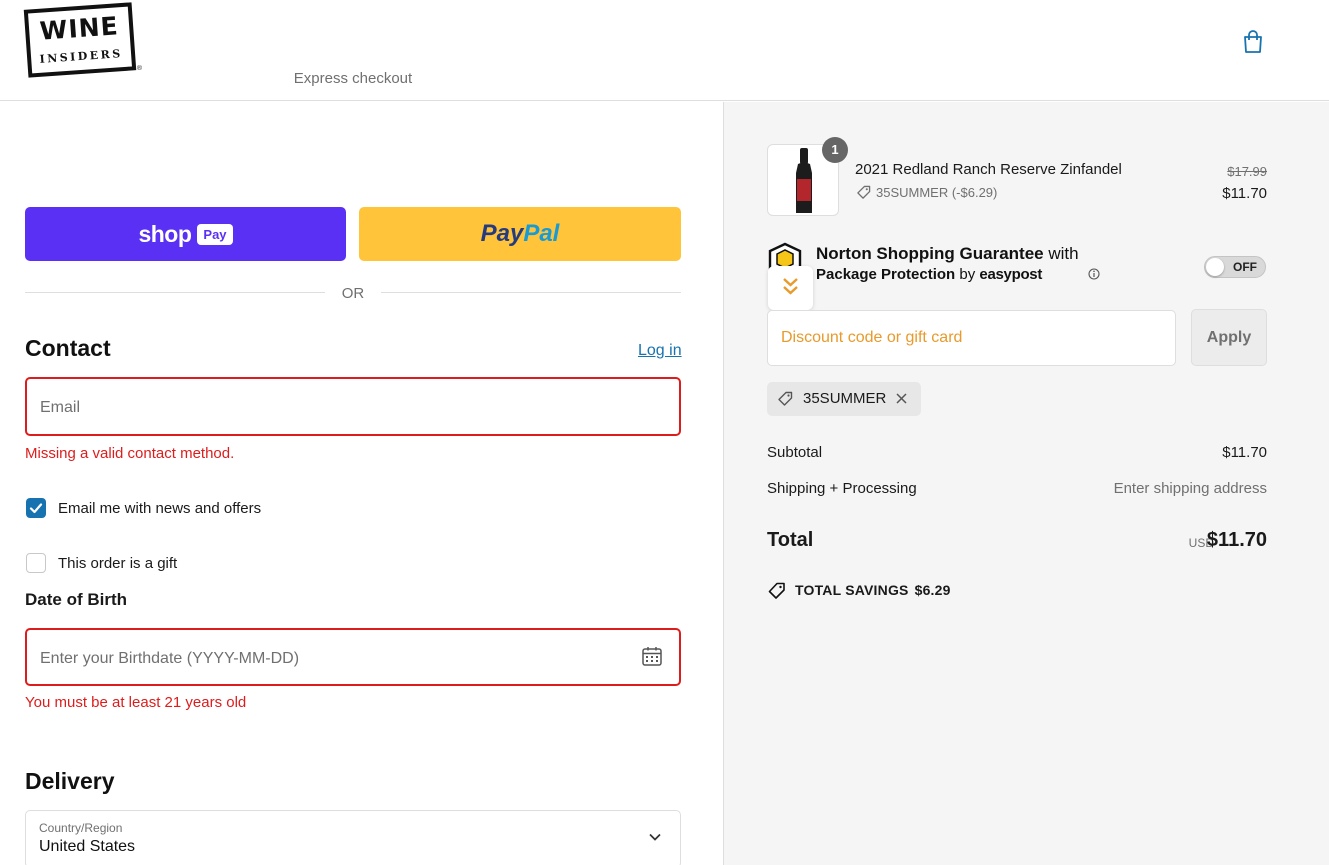  What do you see at coordinates (60, 407) in the screenshot?
I see `email-placeholder: Email` at bounding box center [60, 407].